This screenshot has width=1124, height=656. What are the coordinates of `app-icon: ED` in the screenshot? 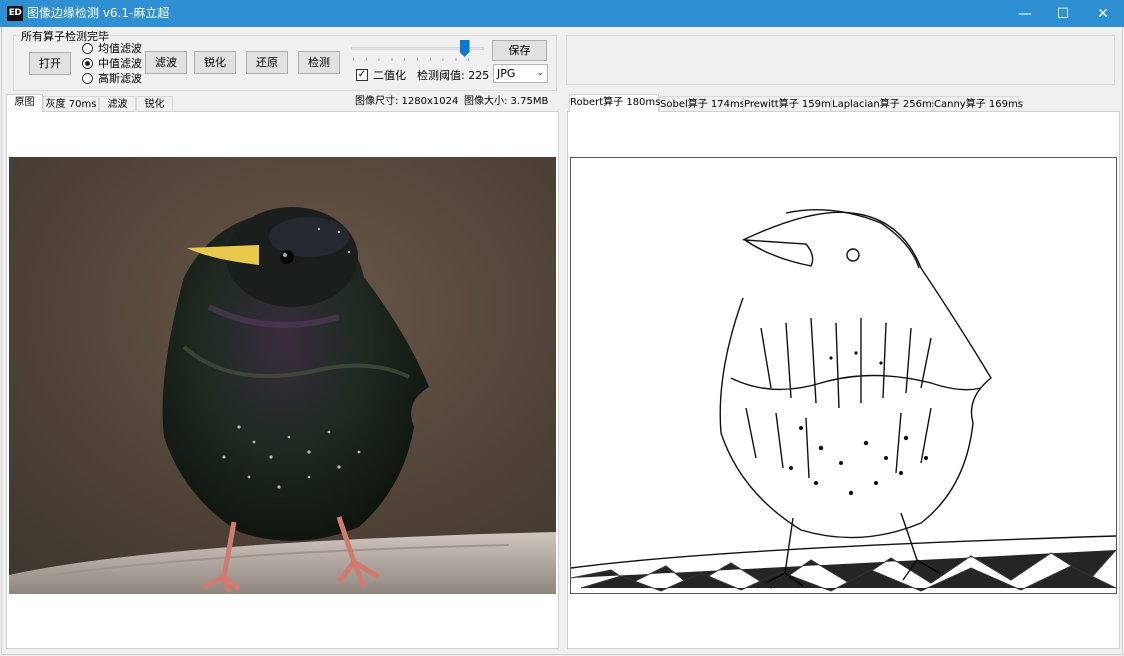 It's located at (15, 13).